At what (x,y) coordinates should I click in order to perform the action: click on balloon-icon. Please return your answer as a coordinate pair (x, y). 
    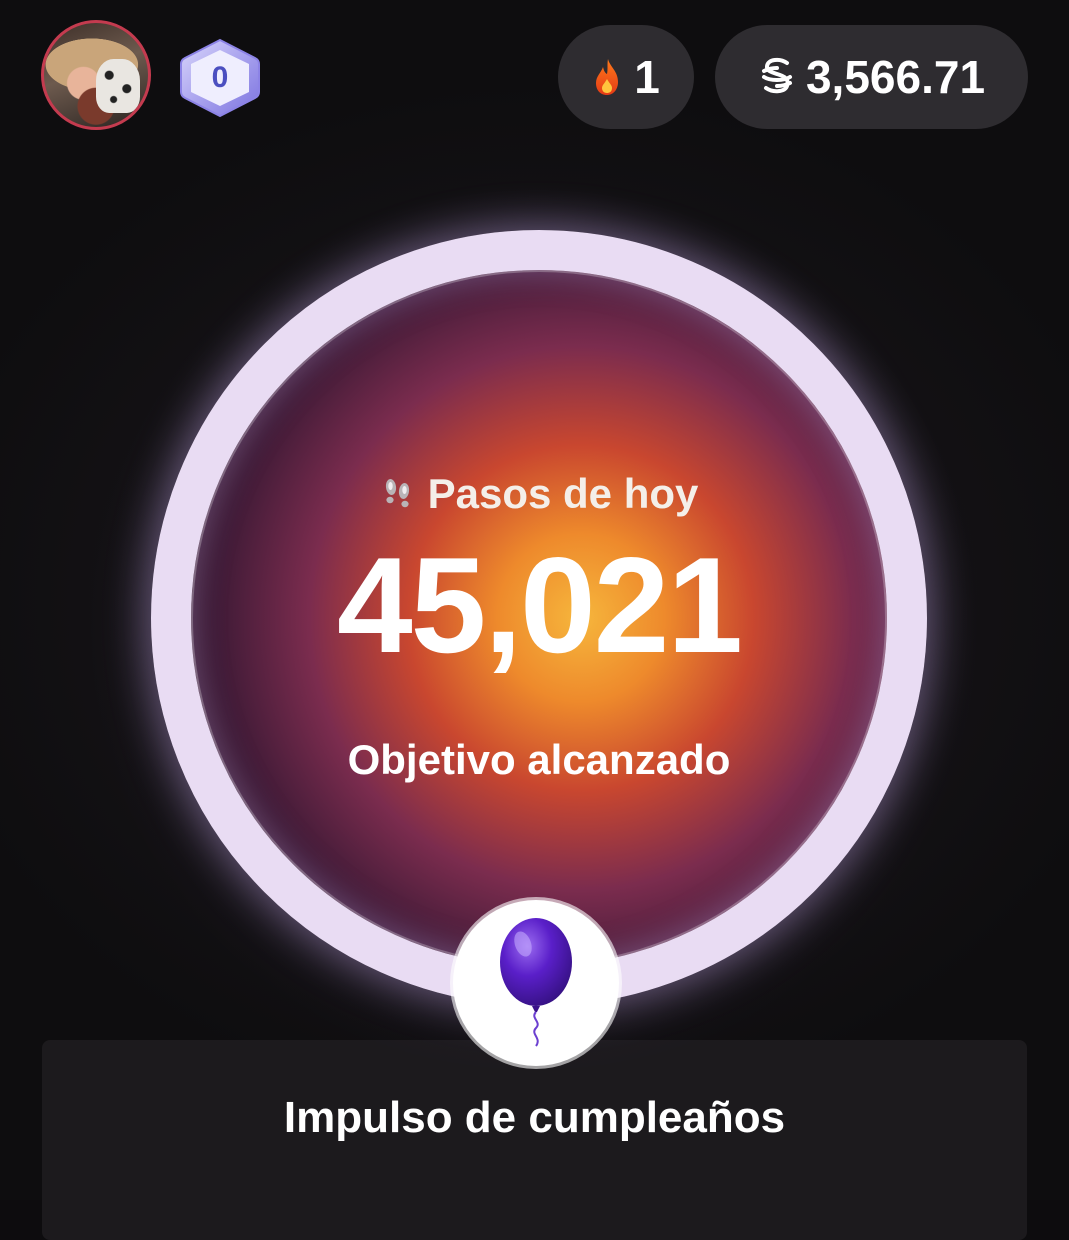
    Looking at the image, I should click on (536, 982).